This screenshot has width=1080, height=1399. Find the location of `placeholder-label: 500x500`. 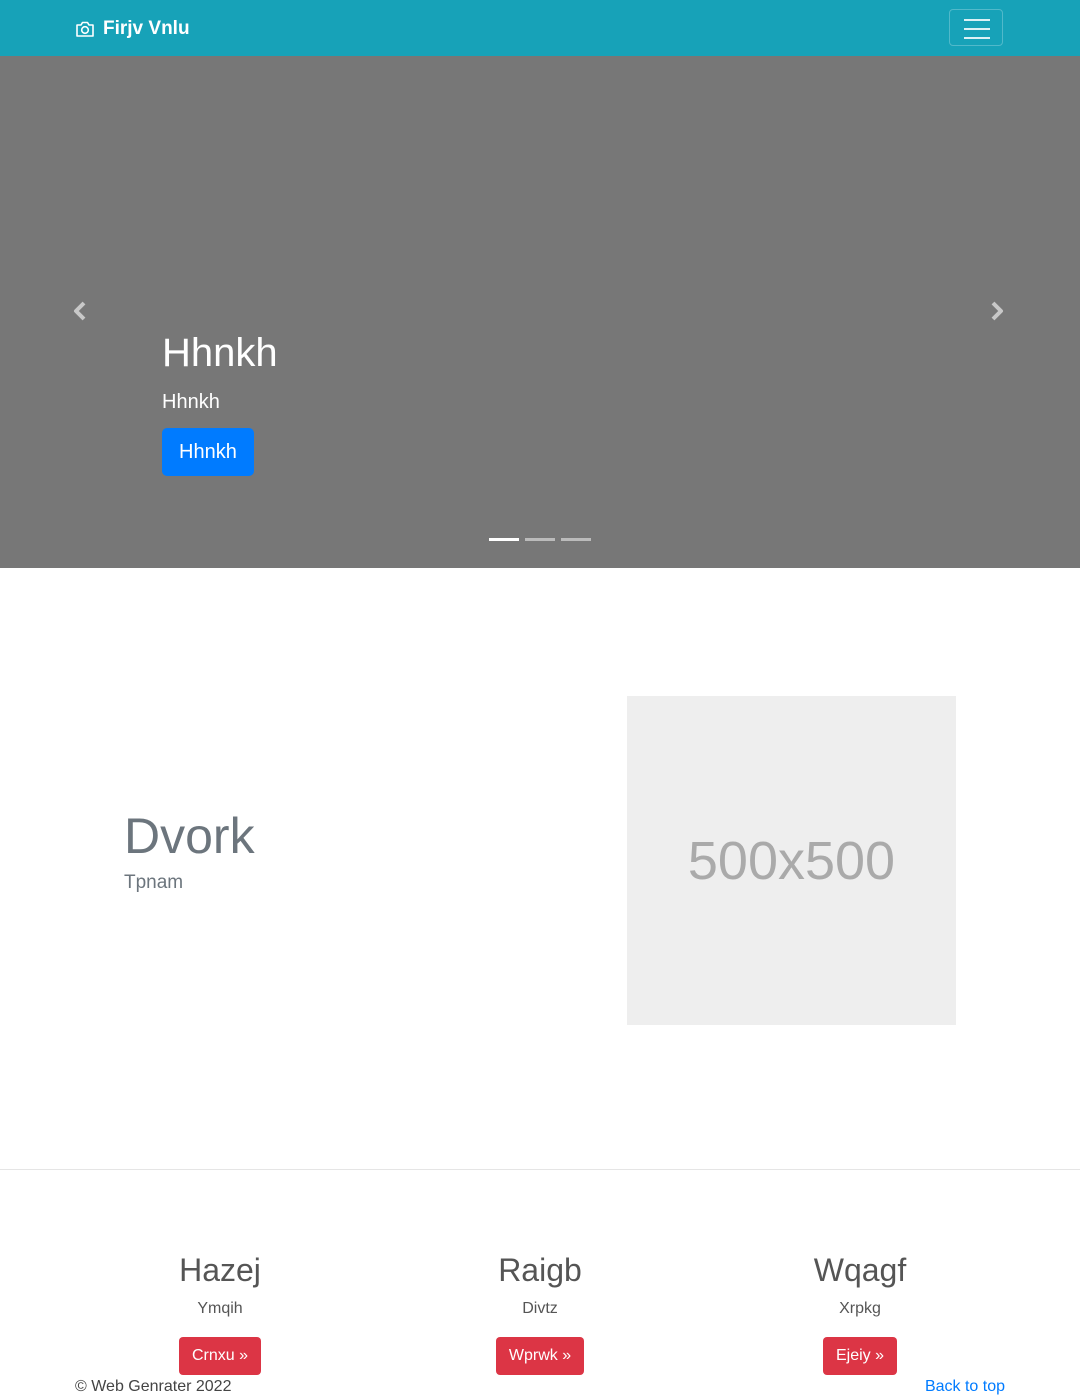

placeholder-label: 500x500 is located at coordinates (791, 860).